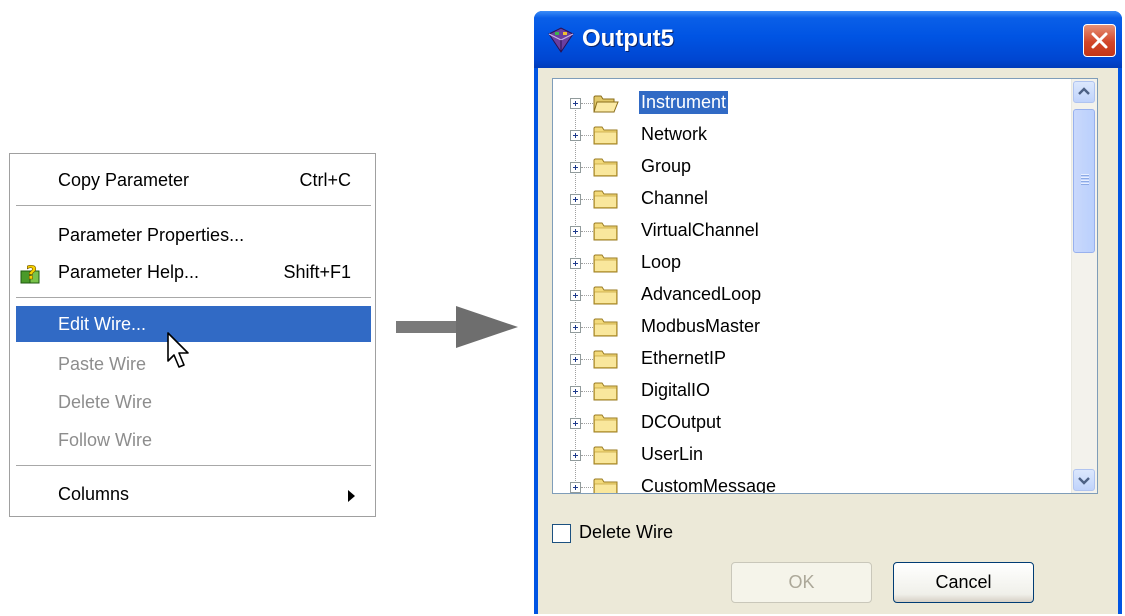  I want to click on tree-node: Network, so click(813, 135).